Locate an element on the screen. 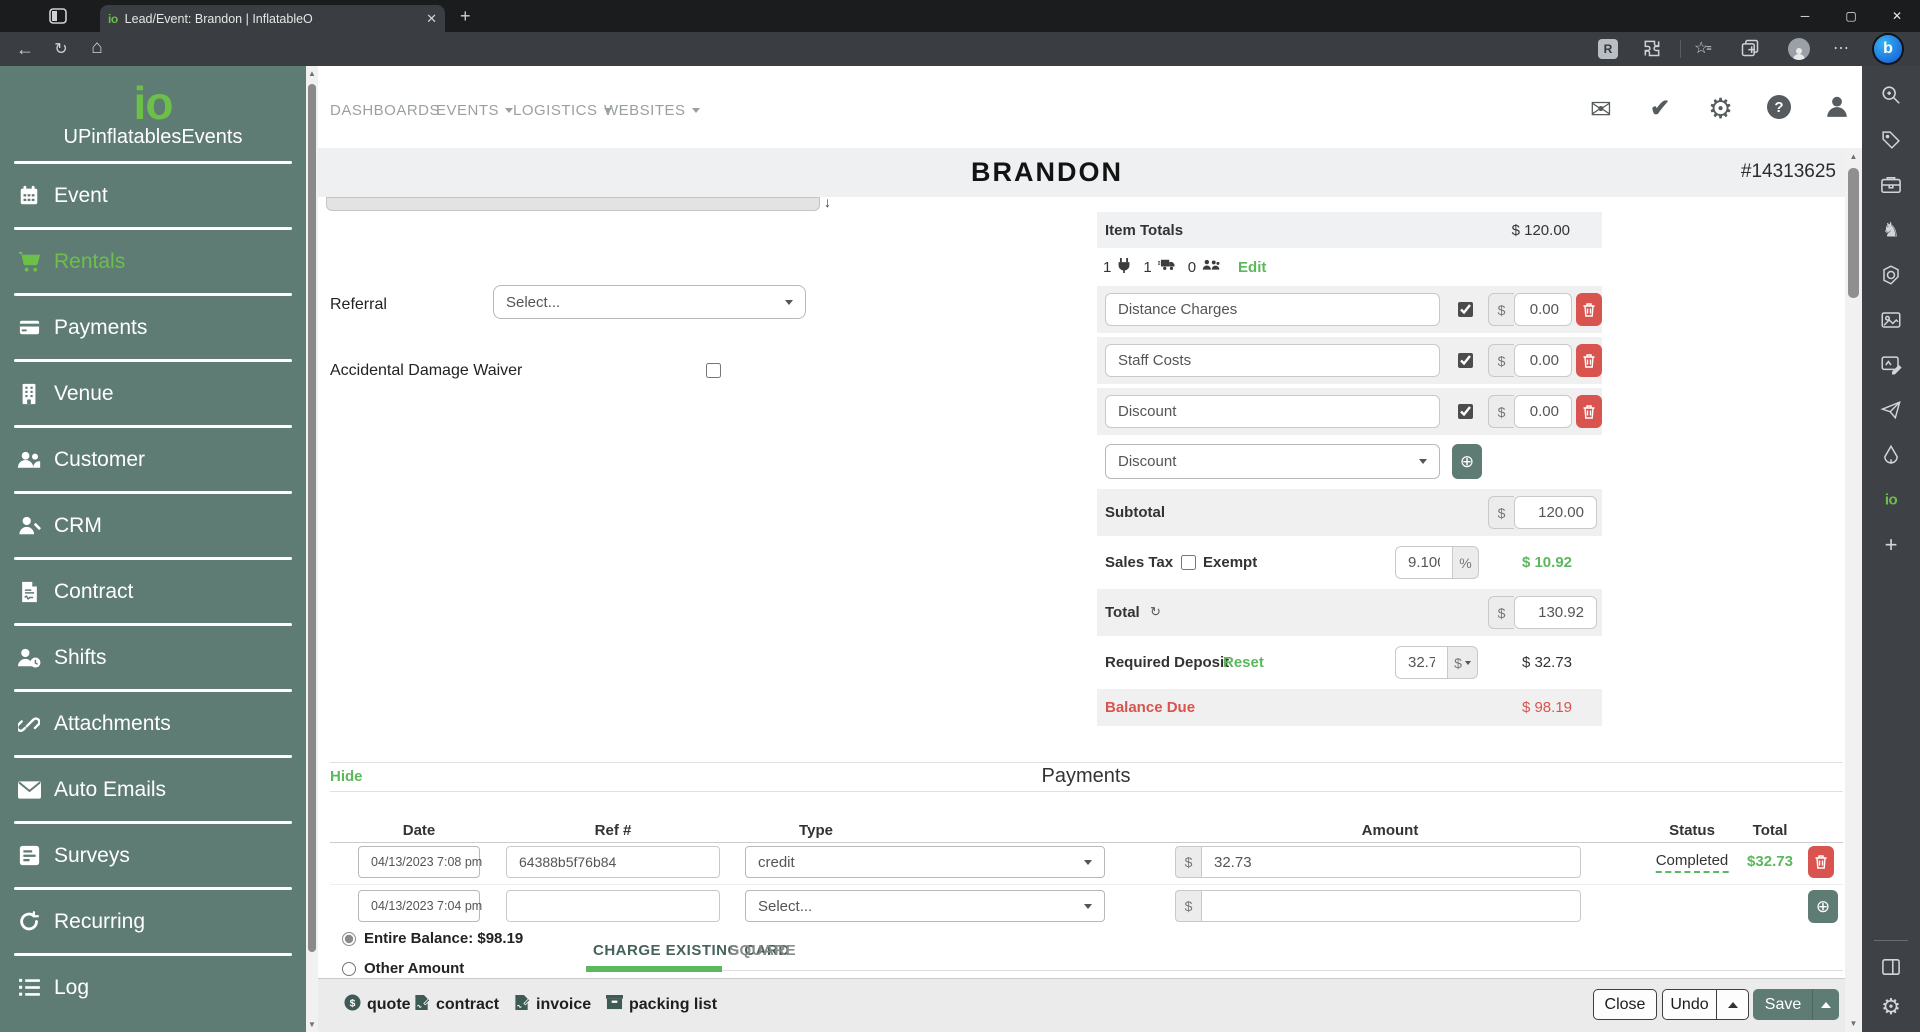  sidebar-item-venue: Venue is located at coordinates (153, 393).